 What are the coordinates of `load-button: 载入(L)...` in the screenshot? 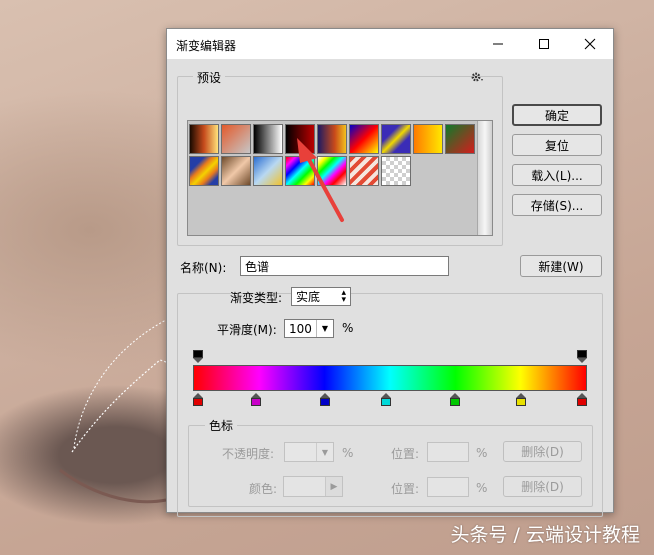 It's located at (557, 175).